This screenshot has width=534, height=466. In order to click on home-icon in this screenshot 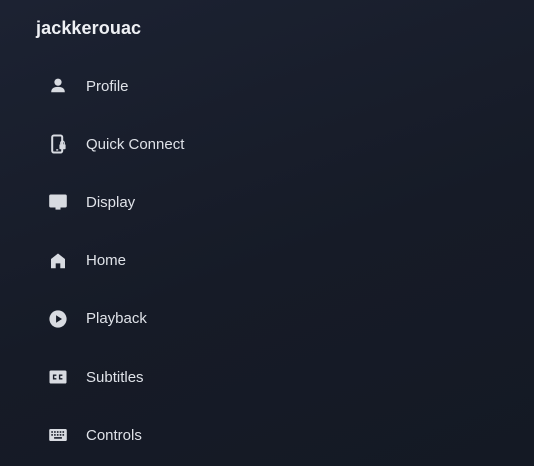, I will do `click(58, 261)`.